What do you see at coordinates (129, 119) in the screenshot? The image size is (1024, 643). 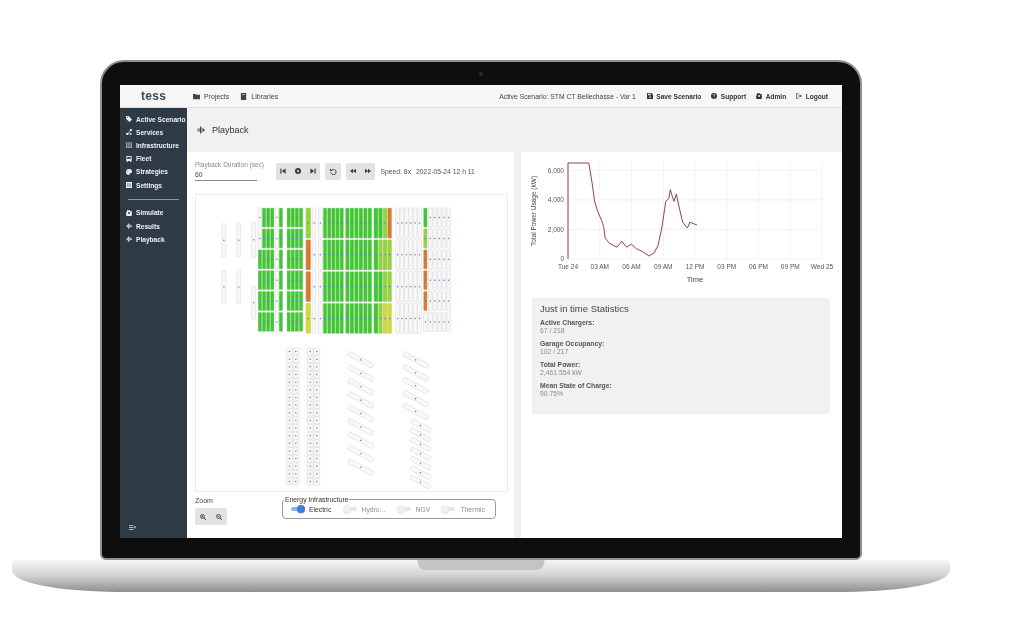 I see `tag-icon` at bounding box center [129, 119].